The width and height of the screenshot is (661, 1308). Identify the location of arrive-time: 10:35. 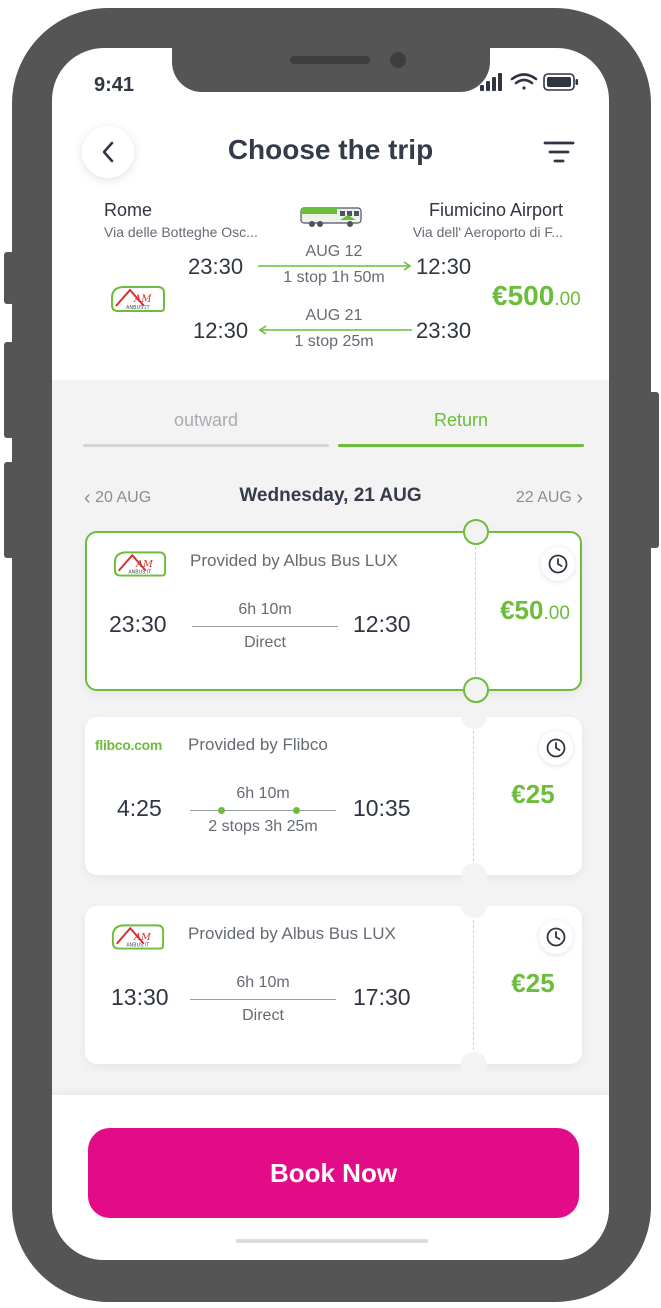
(382, 808).